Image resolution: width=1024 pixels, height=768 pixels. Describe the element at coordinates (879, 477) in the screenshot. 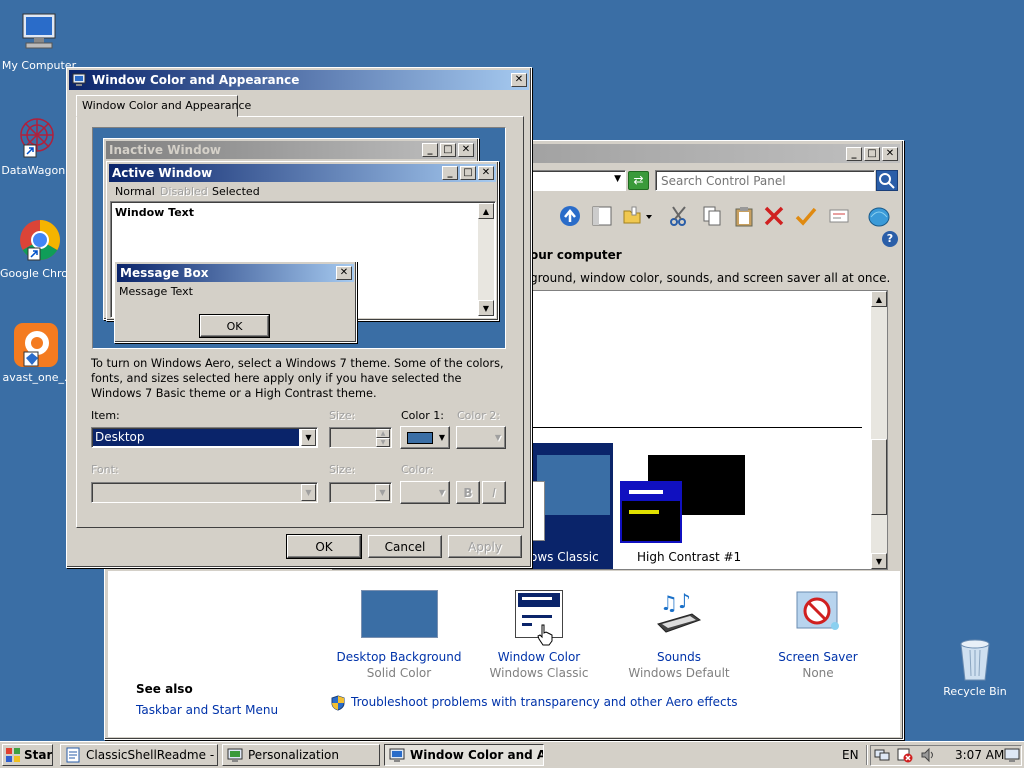

I see `scroll-thumb` at that location.